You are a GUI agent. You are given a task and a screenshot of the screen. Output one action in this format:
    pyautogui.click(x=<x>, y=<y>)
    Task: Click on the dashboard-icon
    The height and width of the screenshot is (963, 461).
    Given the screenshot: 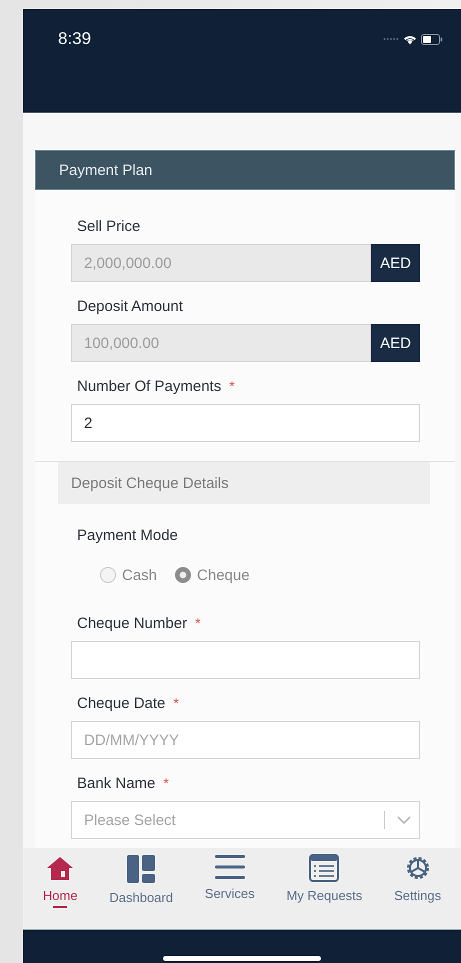 What is the action you would take?
    pyautogui.click(x=141, y=869)
    